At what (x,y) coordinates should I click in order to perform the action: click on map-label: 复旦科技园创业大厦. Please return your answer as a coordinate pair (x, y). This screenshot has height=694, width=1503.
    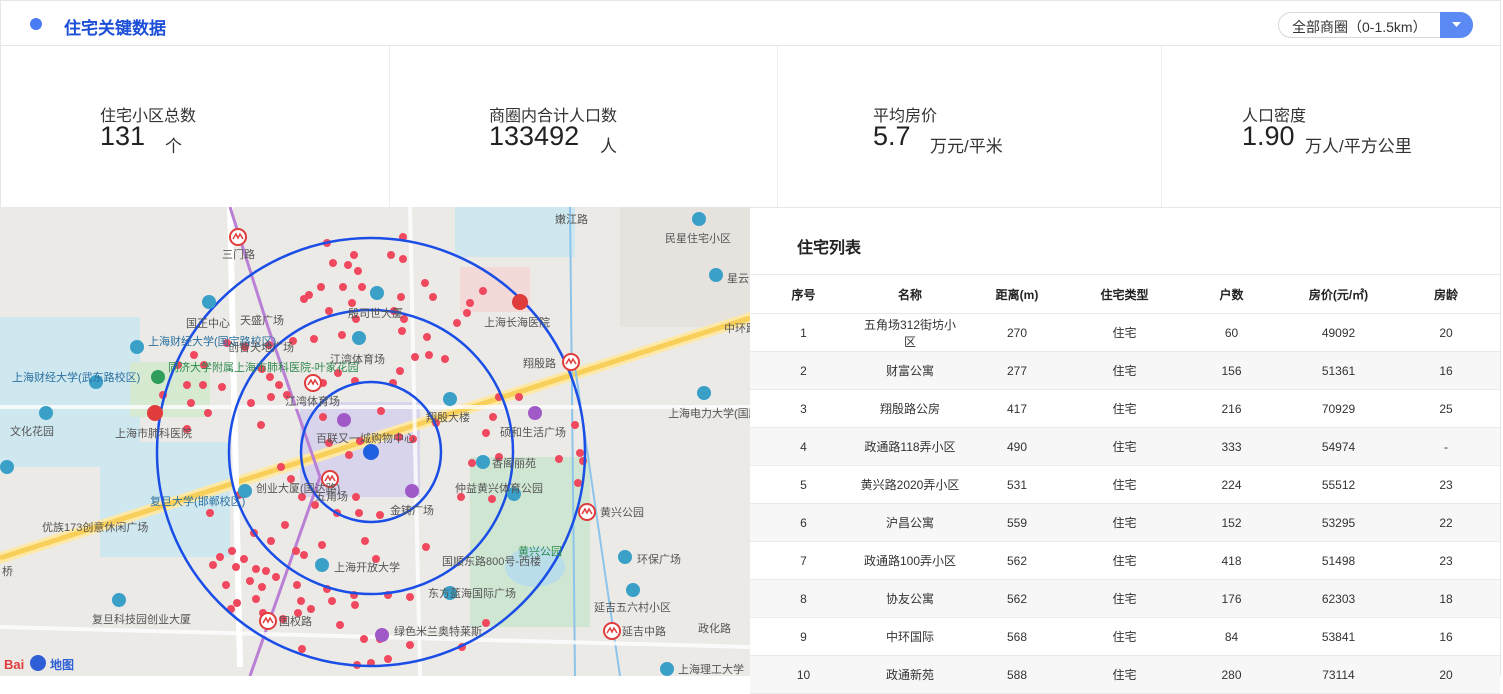
    Looking at the image, I should click on (141, 619).